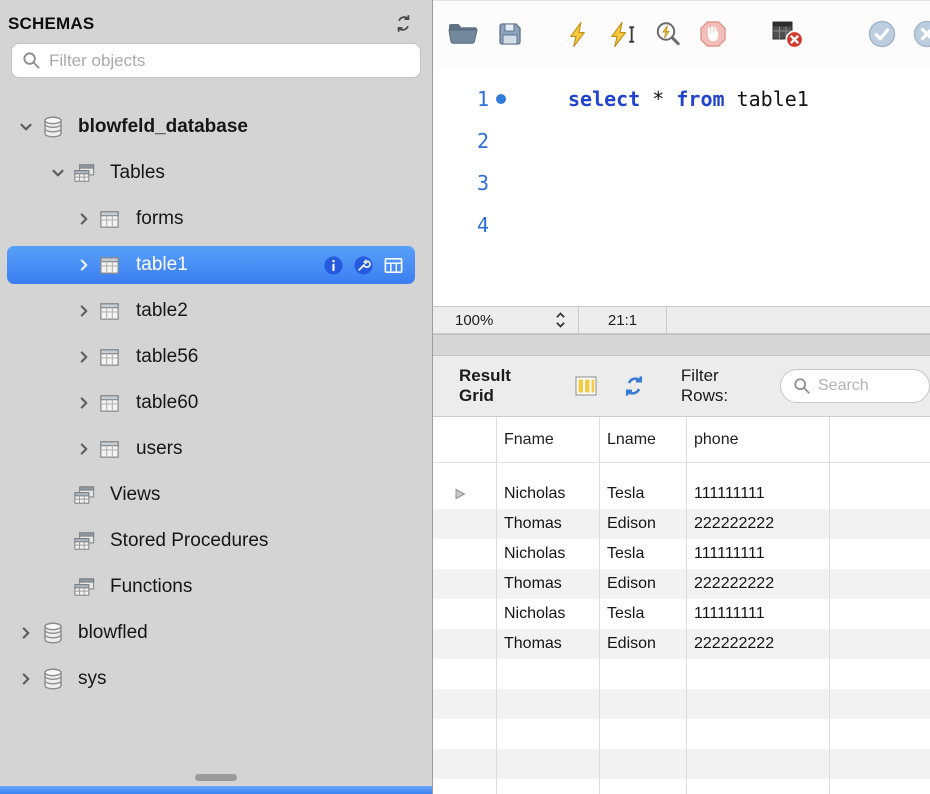 This screenshot has width=930, height=794. I want to click on execute-statement-button, so click(622, 34).